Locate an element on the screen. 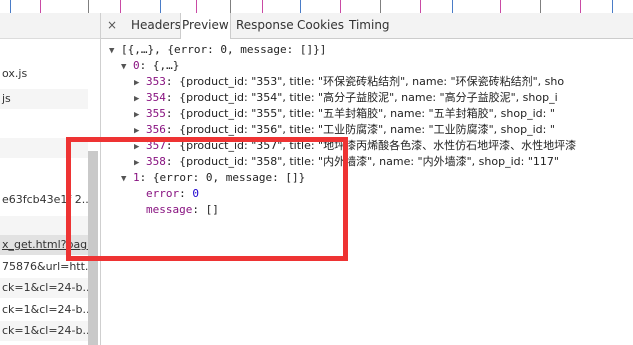 The width and height of the screenshot is (633, 345). request-row is located at coordinates (44, 123).